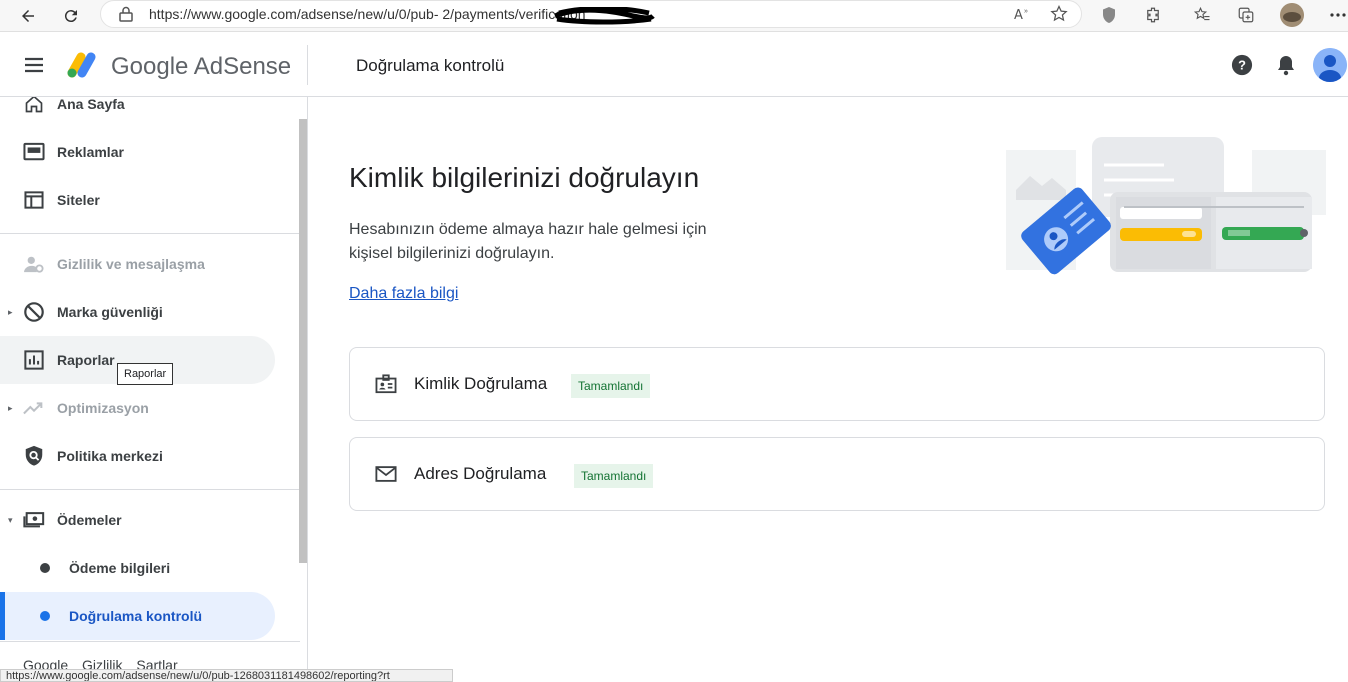  Describe the element at coordinates (137, 312) in the screenshot. I see `sidebar-item-brand-safety: ▸ Marka güvenliği` at that location.